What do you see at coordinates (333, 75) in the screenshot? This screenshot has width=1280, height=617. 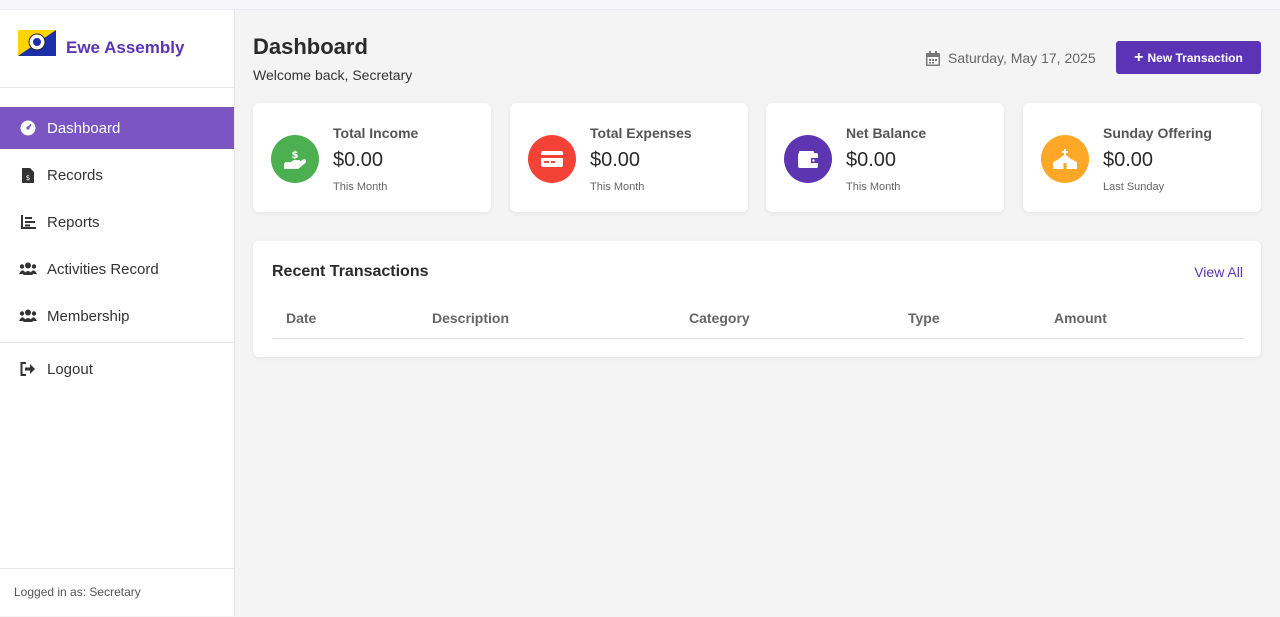 I see `welcome-message: Welcome back, Secretary` at bounding box center [333, 75].